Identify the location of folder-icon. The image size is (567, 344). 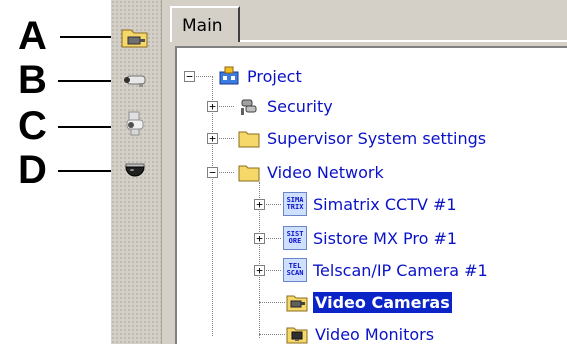
(249, 139).